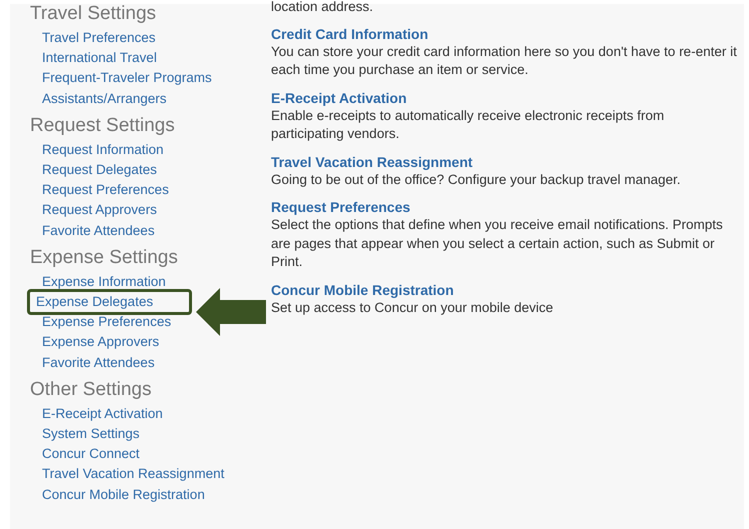  I want to click on description-text: Select the options that define when you receive email notifications. Prompts are pages that appear when you select a certain action, such as Submit or Print., so click(497, 243).